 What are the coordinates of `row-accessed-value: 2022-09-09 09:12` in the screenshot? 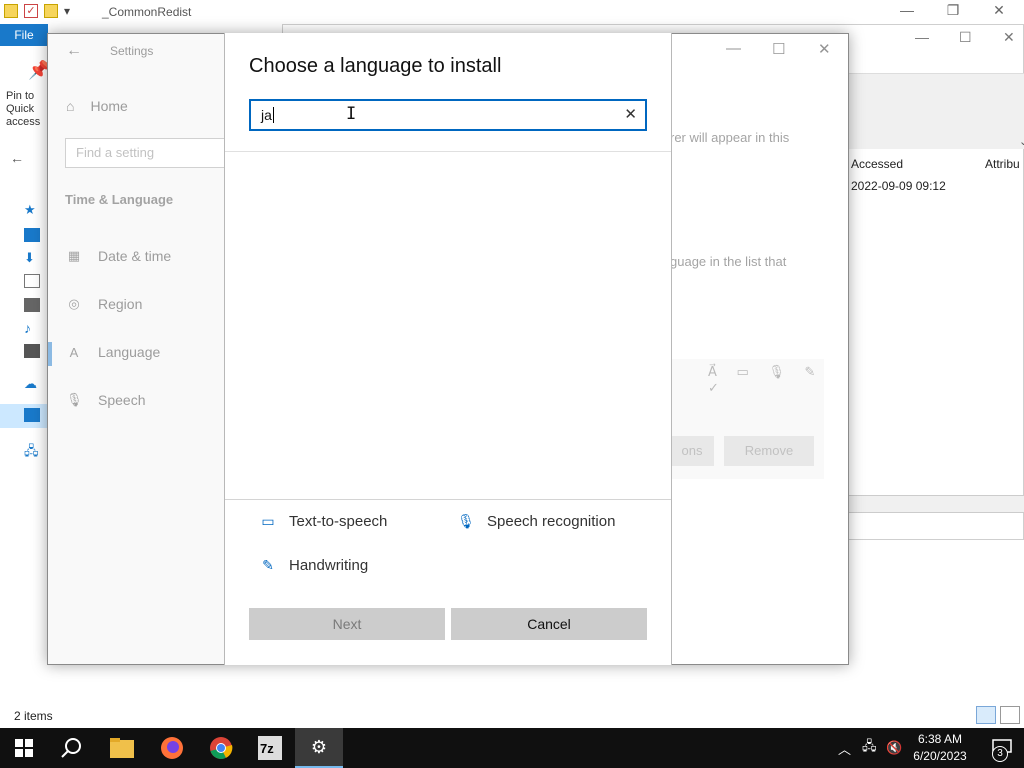 It's located at (898, 186).